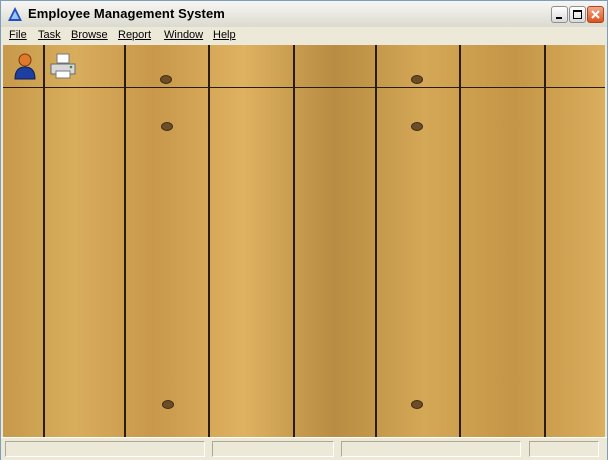 Image resolution: width=608 pixels, height=460 pixels. I want to click on maximize-button, so click(577, 14).